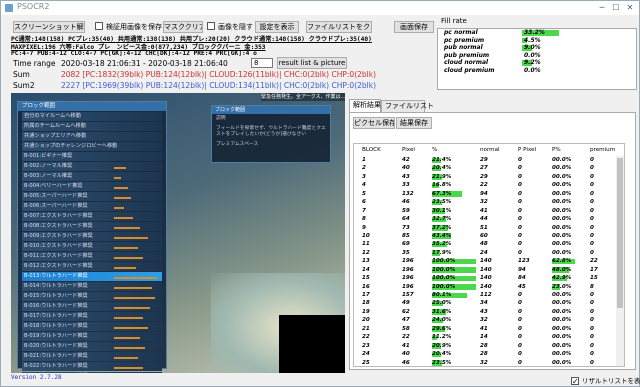 This screenshot has width=640, height=387. I want to click on table-row: 10 85 43.4% 60 0 00.0% 0, so click(489, 236).